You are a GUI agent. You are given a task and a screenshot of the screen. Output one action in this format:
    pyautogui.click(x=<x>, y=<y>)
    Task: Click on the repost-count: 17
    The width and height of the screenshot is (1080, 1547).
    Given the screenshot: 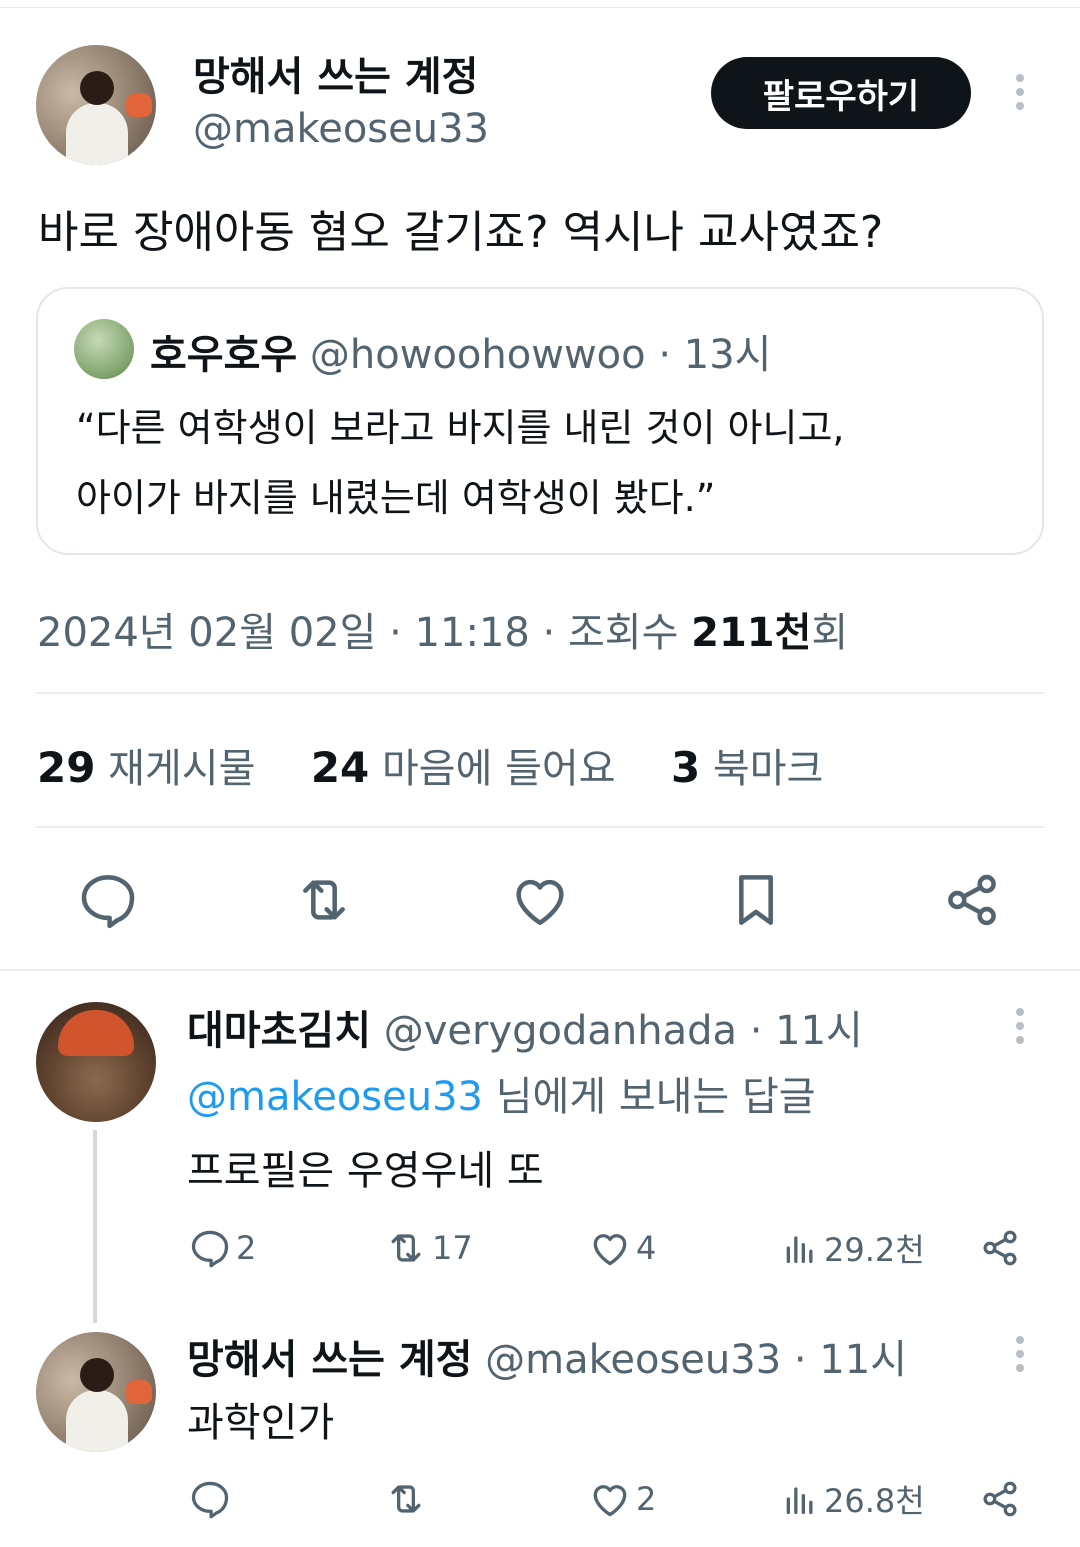 What is the action you would take?
    pyautogui.click(x=452, y=1248)
    